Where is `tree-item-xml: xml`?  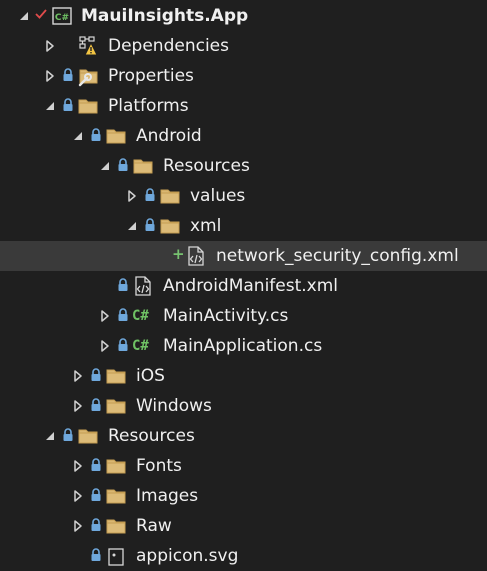
tree-item-xml: xml is located at coordinates (243, 226).